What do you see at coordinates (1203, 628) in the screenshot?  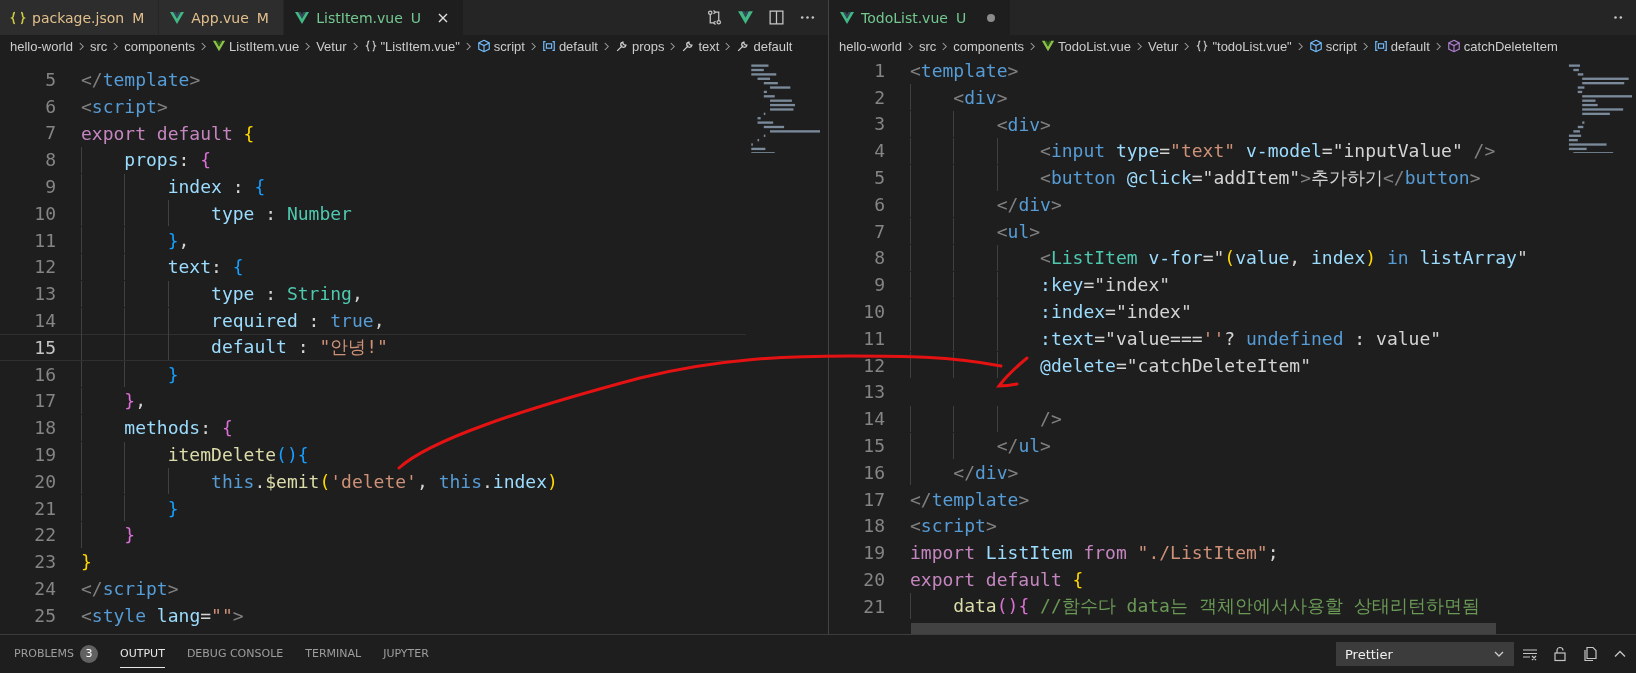 I see `scrollbar` at bounding box center [1203, 628].